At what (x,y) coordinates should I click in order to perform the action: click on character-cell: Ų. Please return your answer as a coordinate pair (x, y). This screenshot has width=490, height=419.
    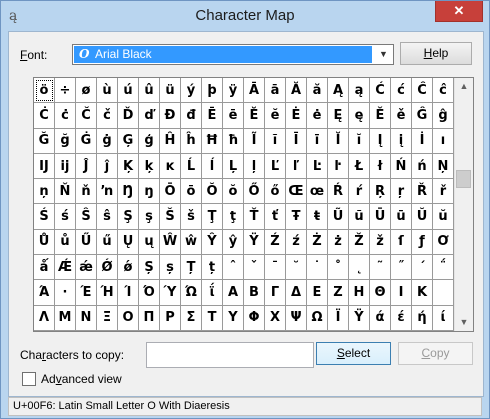
    Looking at the image, I should click on (128, 242).